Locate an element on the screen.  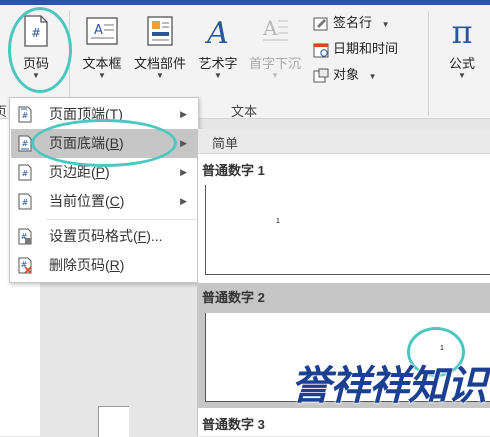
pi-icon: π is located at coordinates (461, 31).